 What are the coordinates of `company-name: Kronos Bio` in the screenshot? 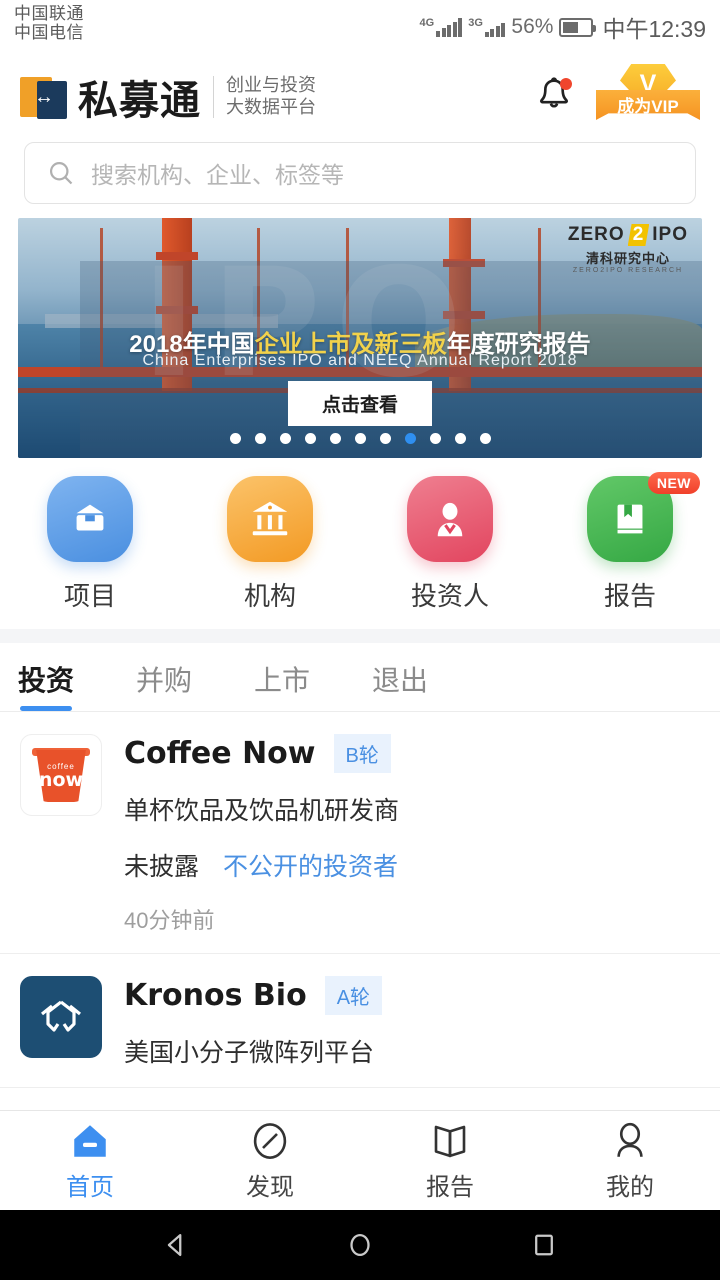 It's located at (215, 995).